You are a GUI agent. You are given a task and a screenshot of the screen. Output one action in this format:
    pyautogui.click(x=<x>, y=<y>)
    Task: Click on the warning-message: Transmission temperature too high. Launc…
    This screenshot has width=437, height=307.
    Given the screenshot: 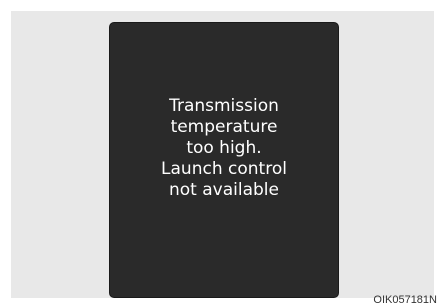 What is the action you would take?
    pyautogui.click(x=224, y=148)
    